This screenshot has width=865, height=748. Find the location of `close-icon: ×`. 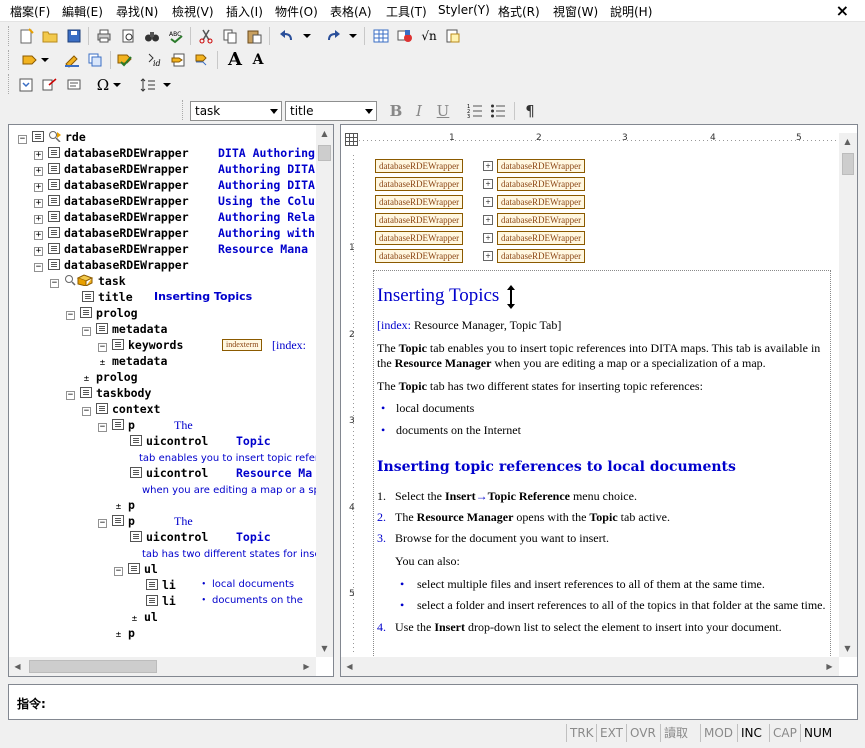

close-icon: × is located at coordinates (842, 10).